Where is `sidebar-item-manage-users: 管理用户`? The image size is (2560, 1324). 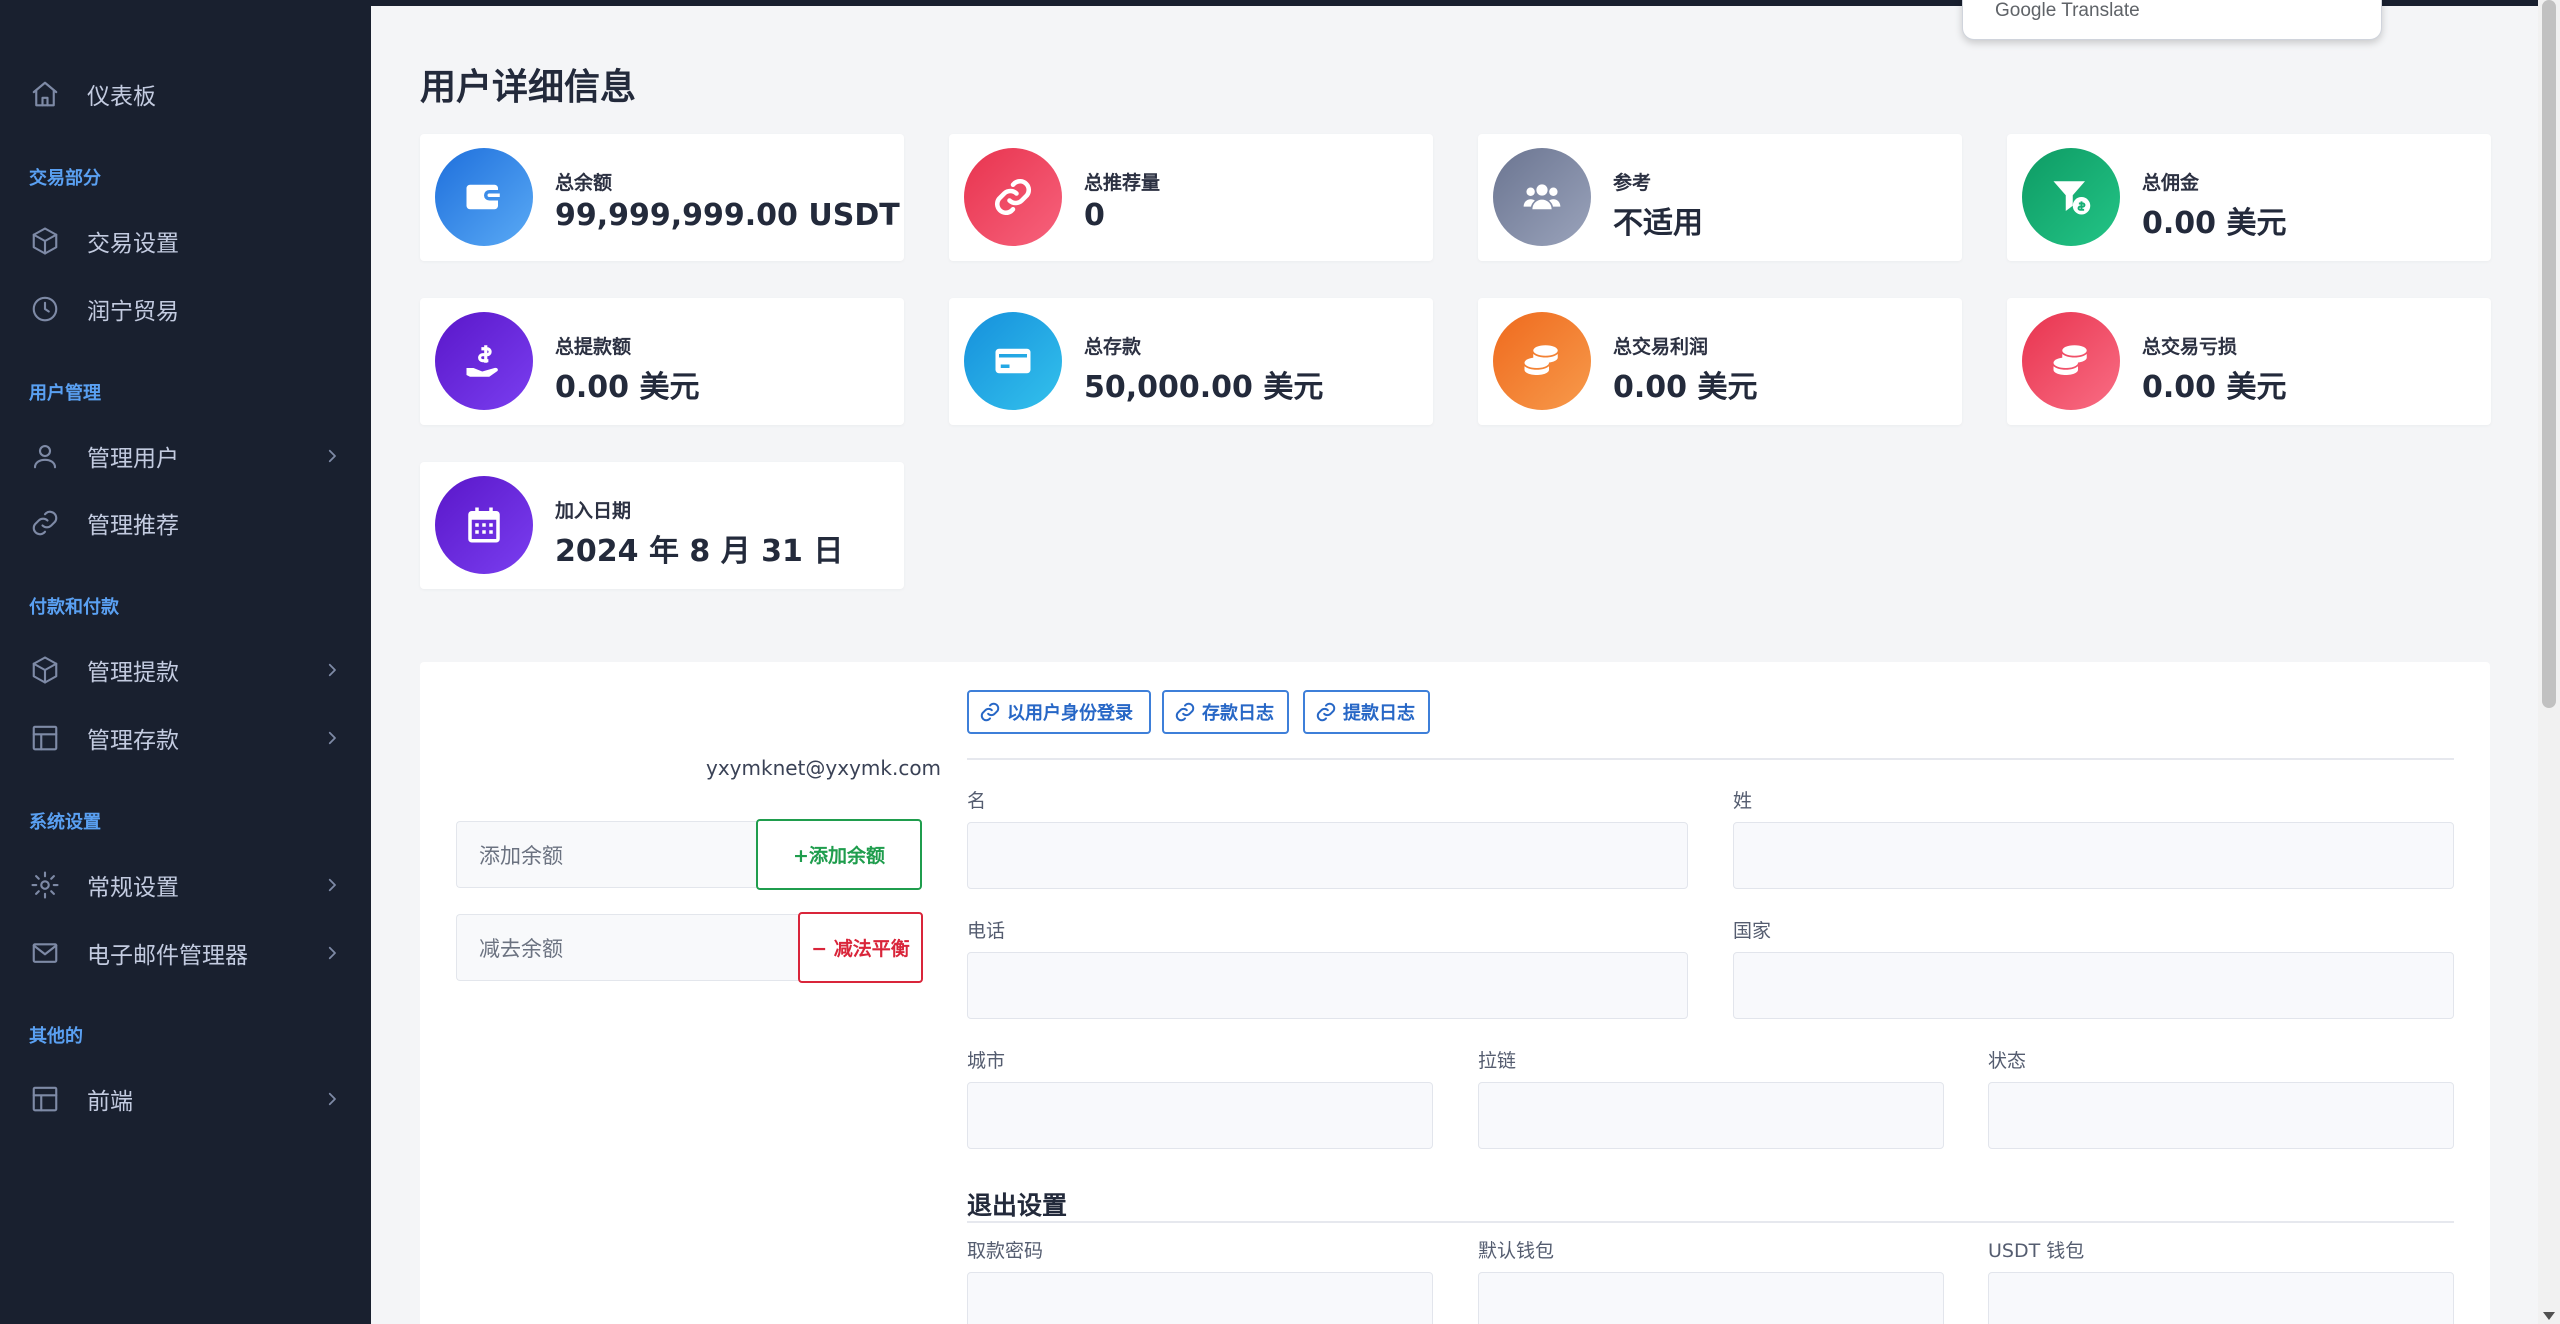 sidebar-item-manage-users: 管理用户 is located at coordinates (185, 456).